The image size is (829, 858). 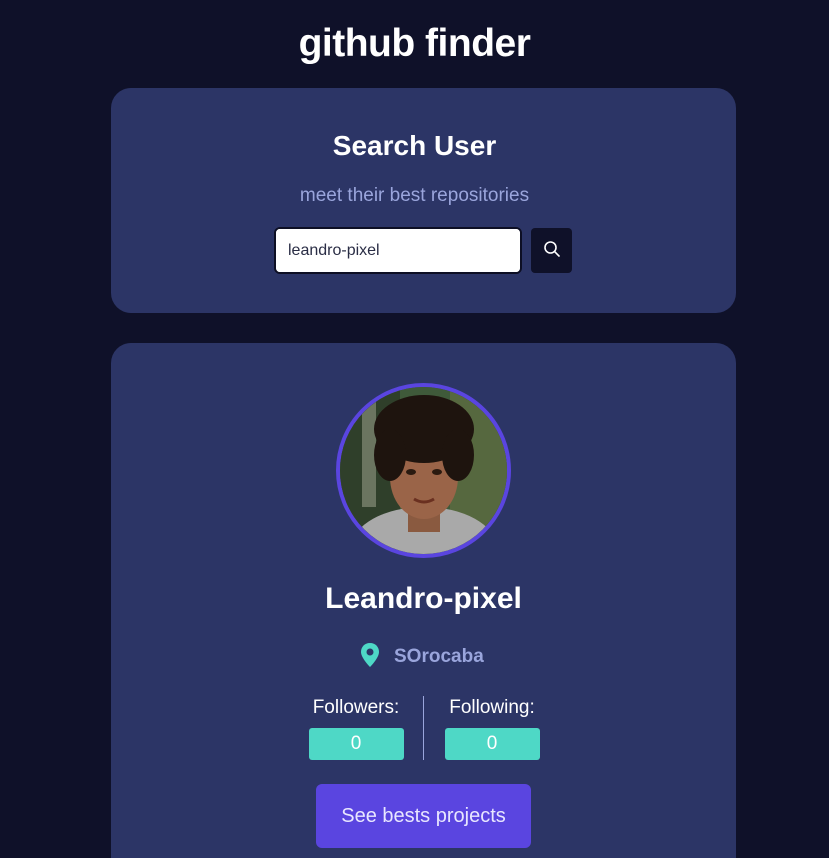 I want to click on followers-label: Followers:, so click(x=356, y=707).